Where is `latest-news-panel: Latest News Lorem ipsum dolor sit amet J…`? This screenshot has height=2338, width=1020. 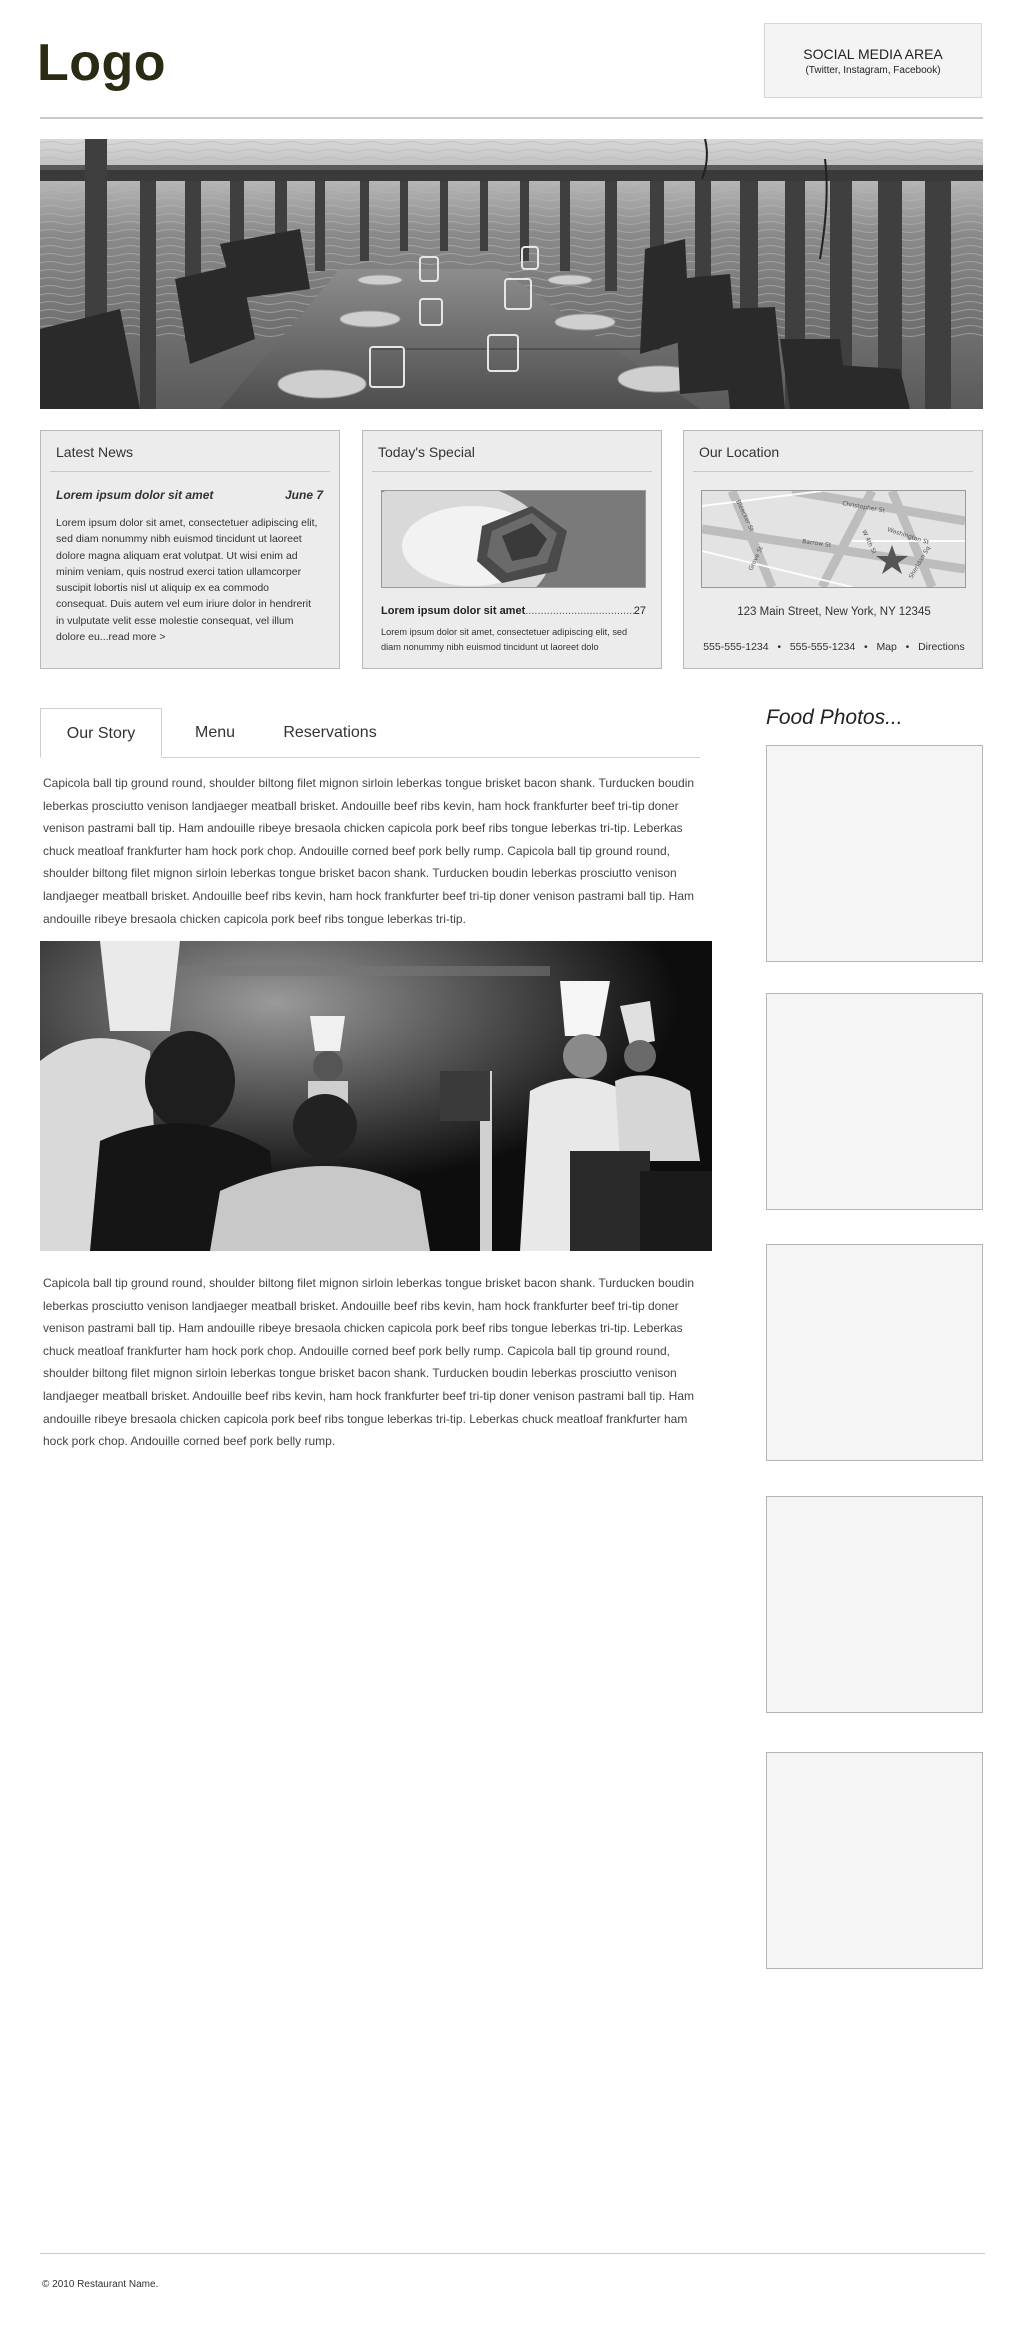 latest-news-panel: Latest News Lorem ipsum dolor sit amet J… is located at coordinates (190, 549).